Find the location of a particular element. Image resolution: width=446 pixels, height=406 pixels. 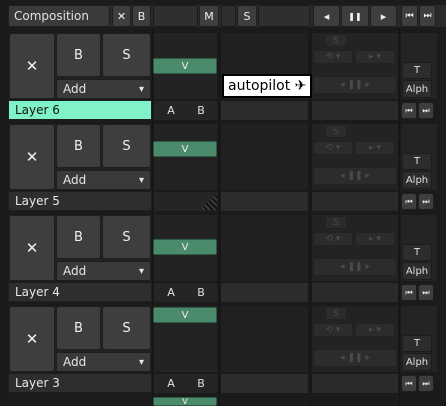

composition-close-button: ✕ is located at coordinates (121, 16).